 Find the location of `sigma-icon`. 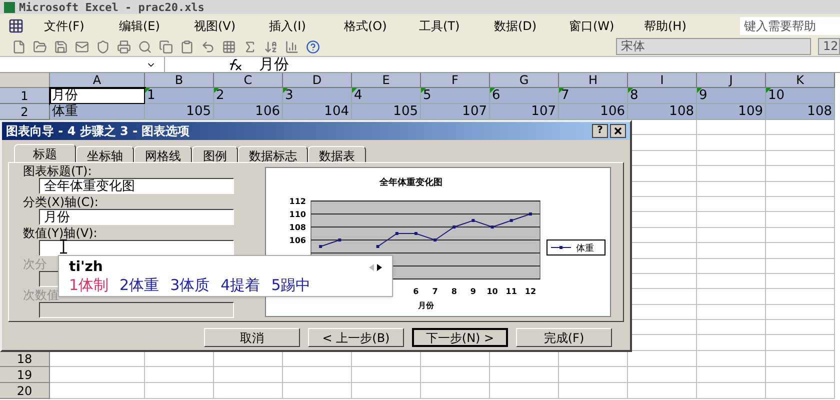

sigma-icon is located at coordinates (250, 47).